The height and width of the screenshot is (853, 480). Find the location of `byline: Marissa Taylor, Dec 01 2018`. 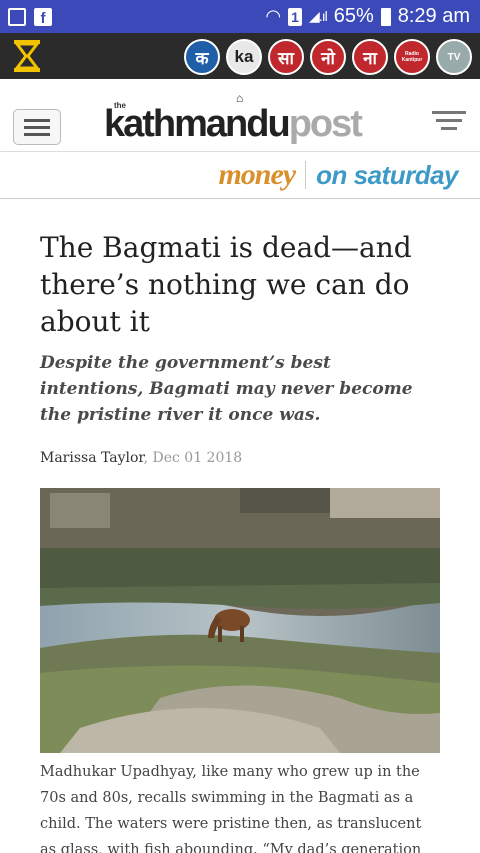

byline: Marissa Taylor, Dec 01 2018 is located at coordinates (240, 458).